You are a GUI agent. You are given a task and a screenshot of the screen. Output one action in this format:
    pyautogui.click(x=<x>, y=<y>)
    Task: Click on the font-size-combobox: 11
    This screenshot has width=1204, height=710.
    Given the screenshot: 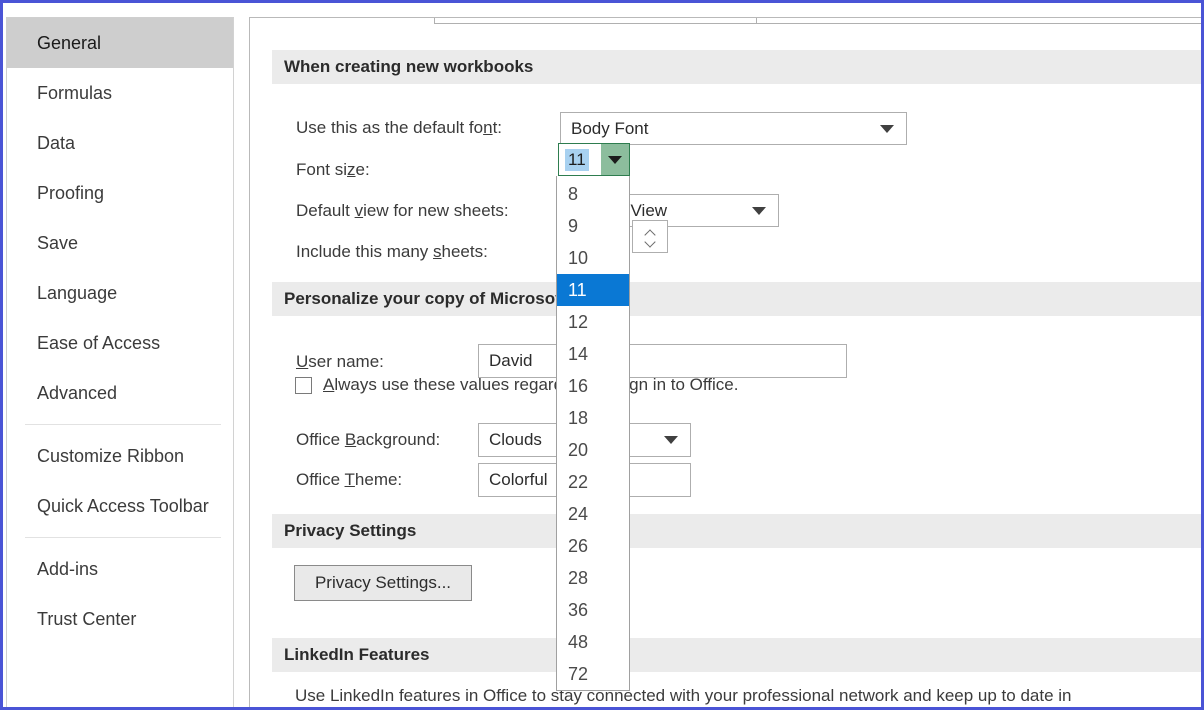 What is the action you would take?
    pyautogui.click(x=594, y=159)
    